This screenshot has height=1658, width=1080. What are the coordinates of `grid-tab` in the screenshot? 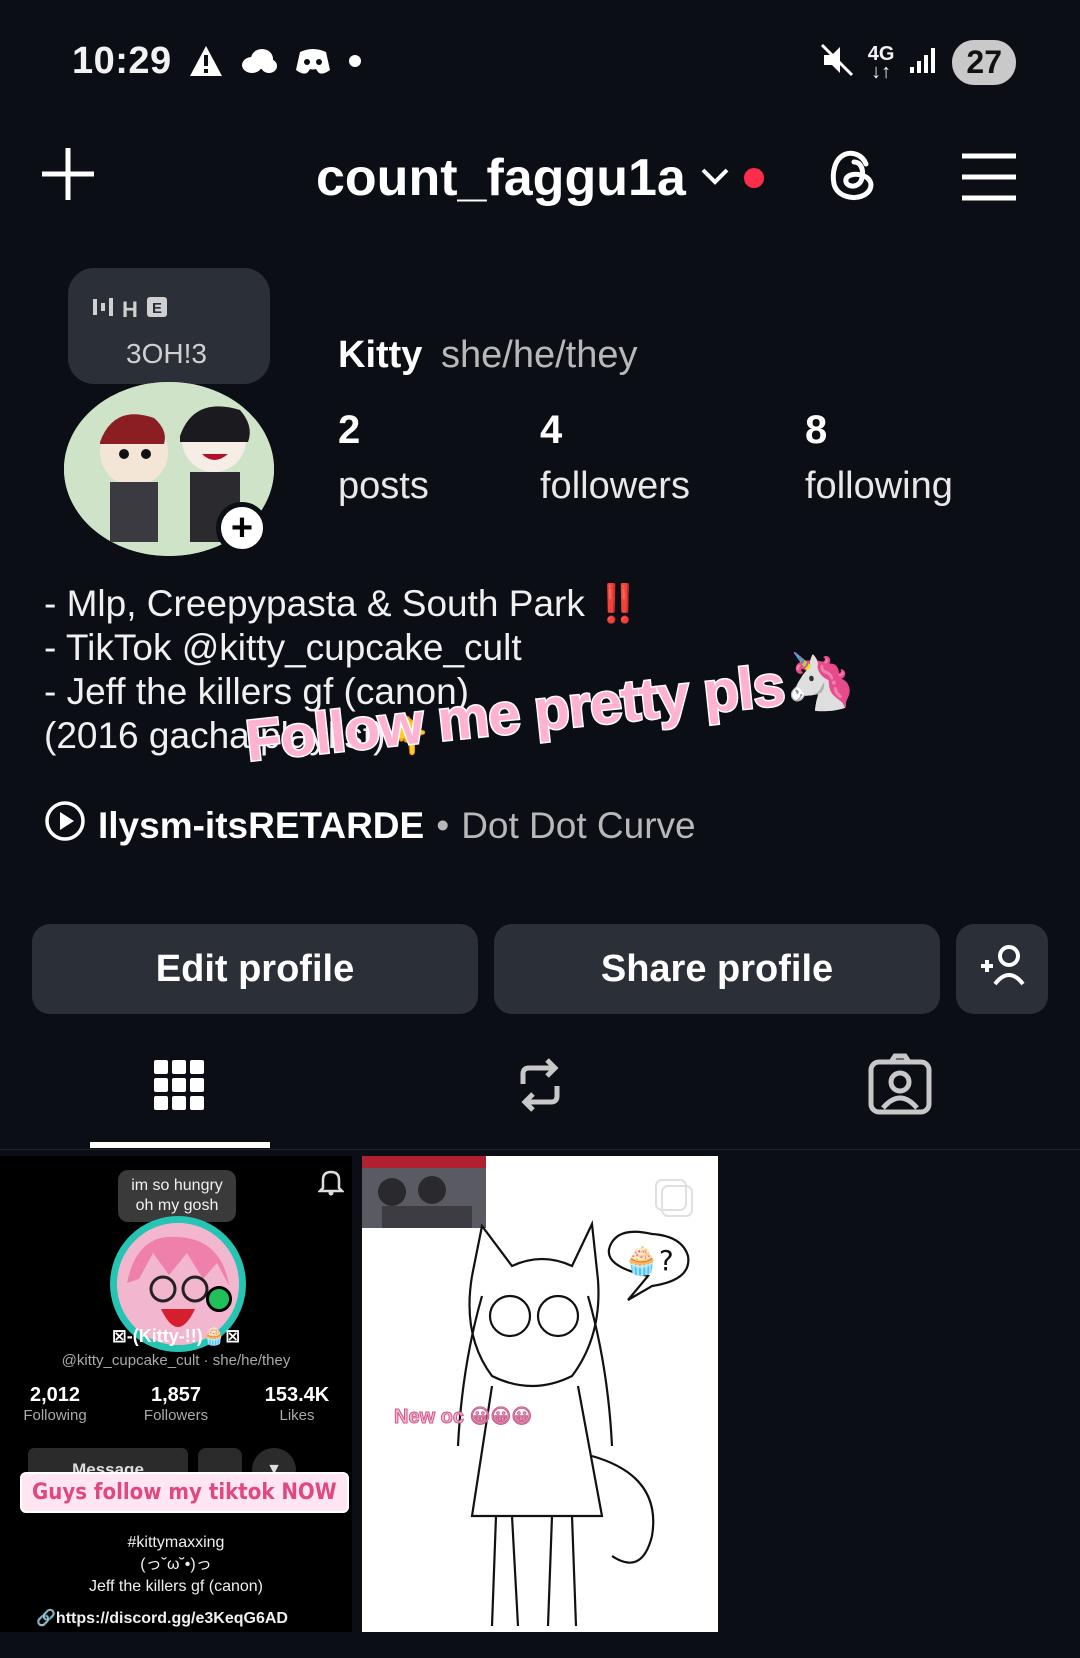 It's located at (179, 1085).